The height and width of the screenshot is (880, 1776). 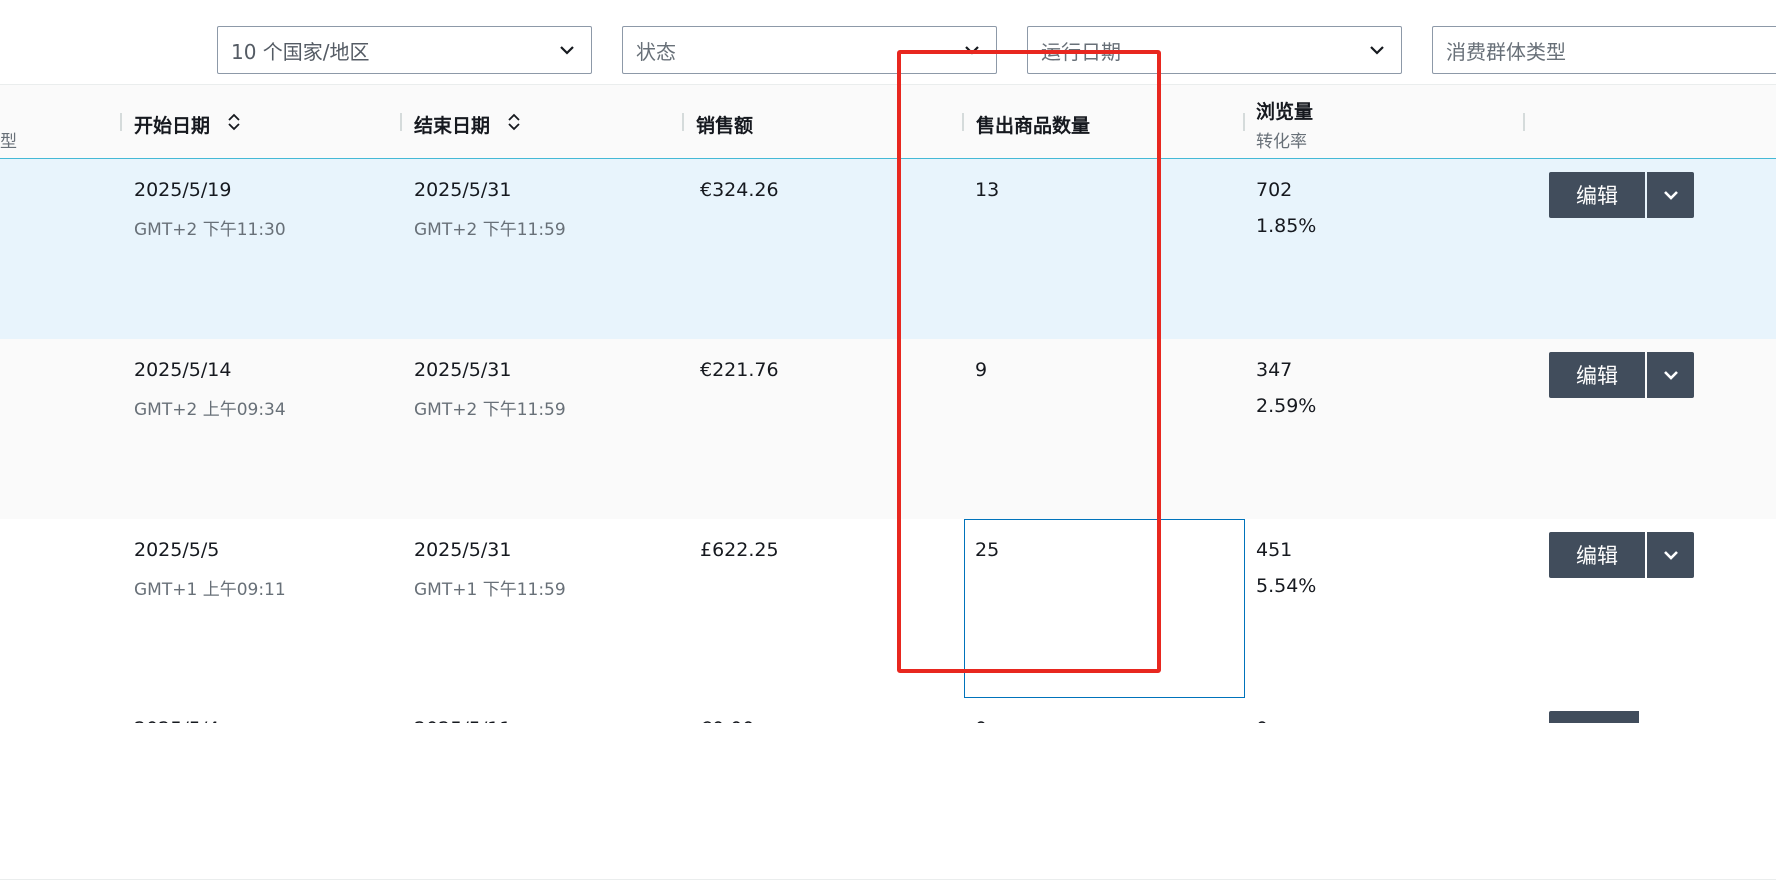 What do you see at coordinates (1284, 110) in the screenshot?
I see `column-header-views: 浏览量` at bounding box center [1284, 110].